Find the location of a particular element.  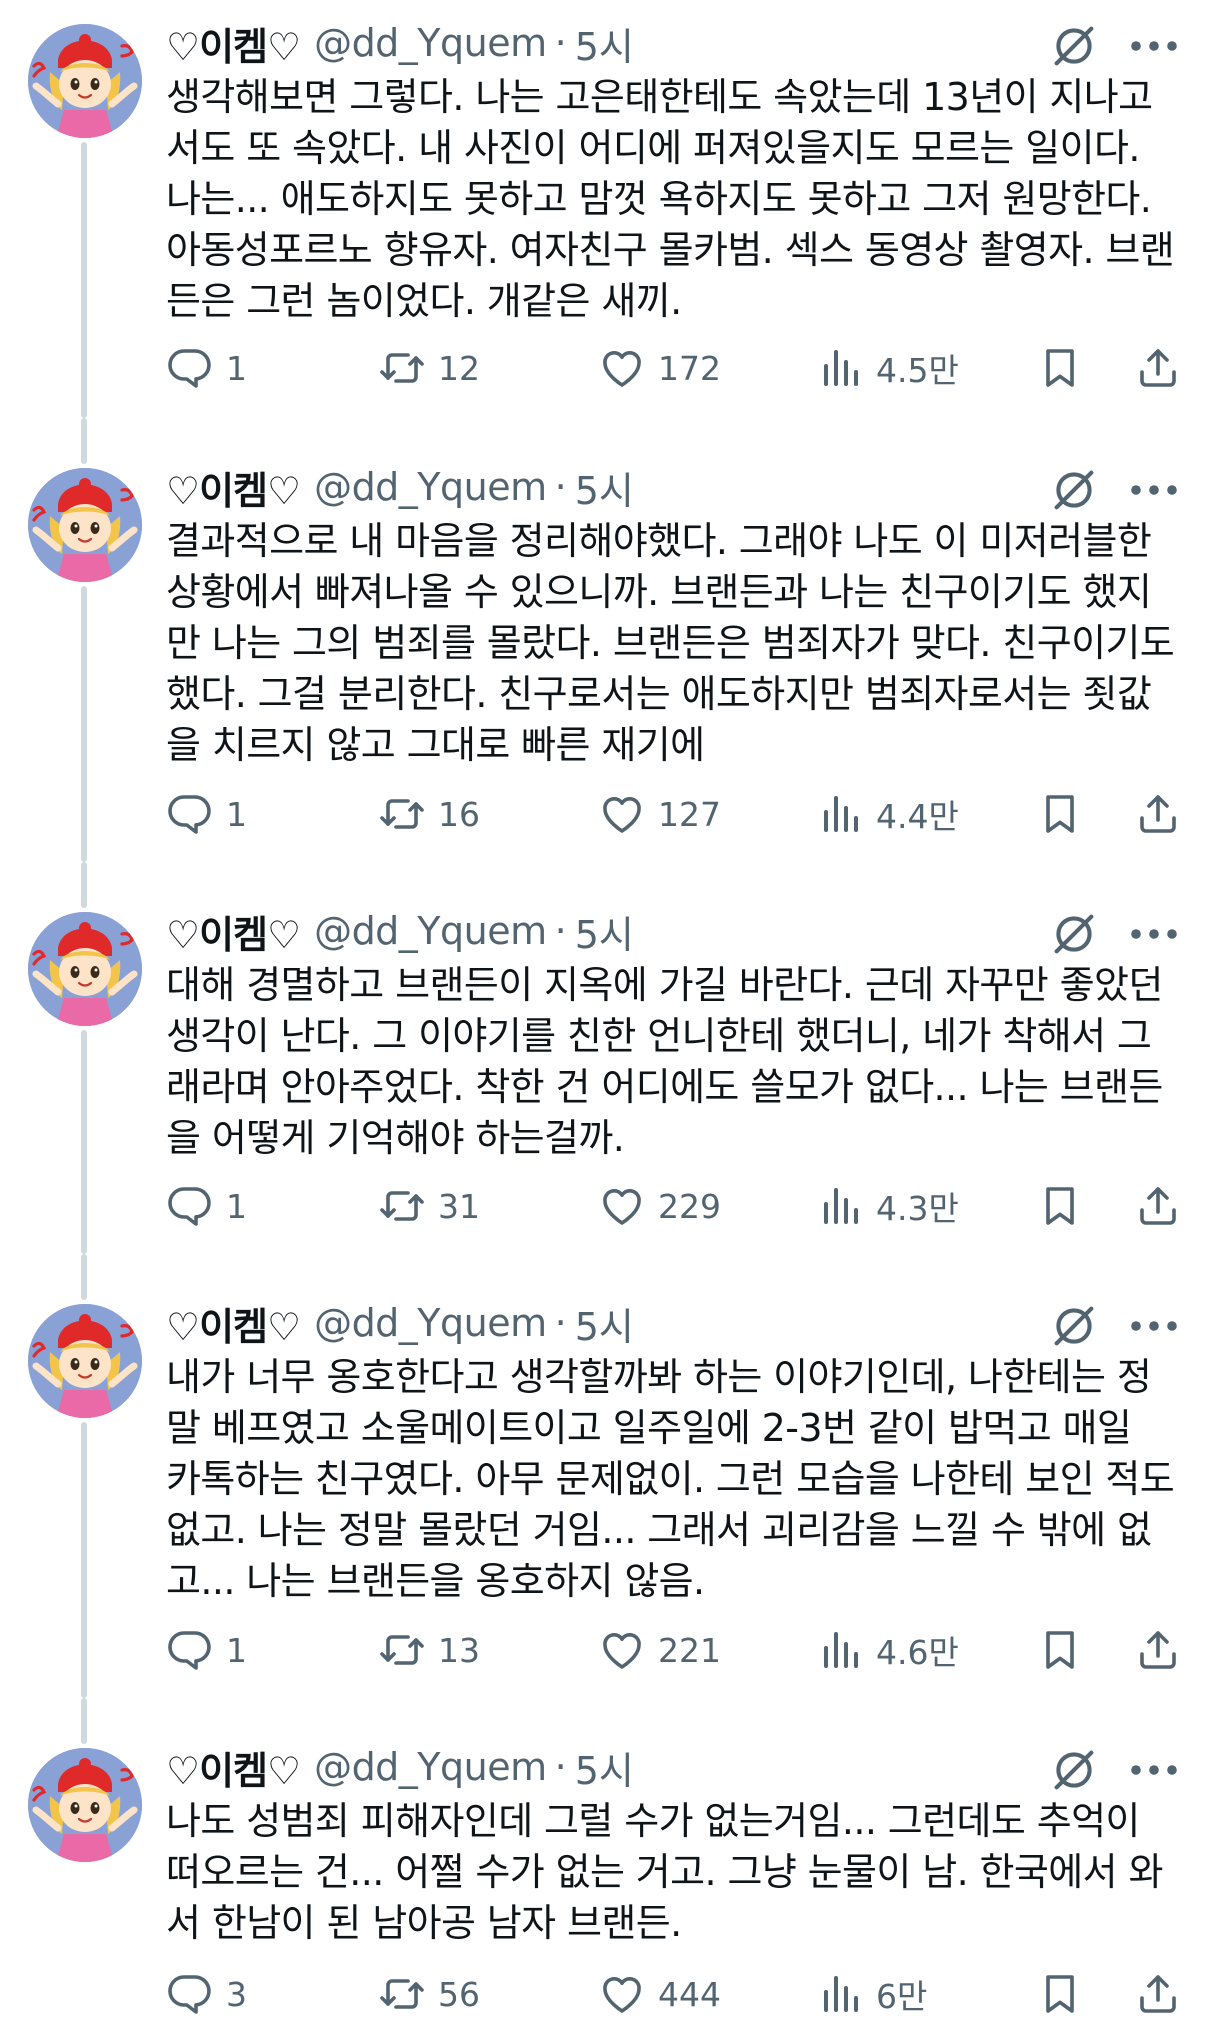

like-button: 221 is located at coordinates (659, 1650).